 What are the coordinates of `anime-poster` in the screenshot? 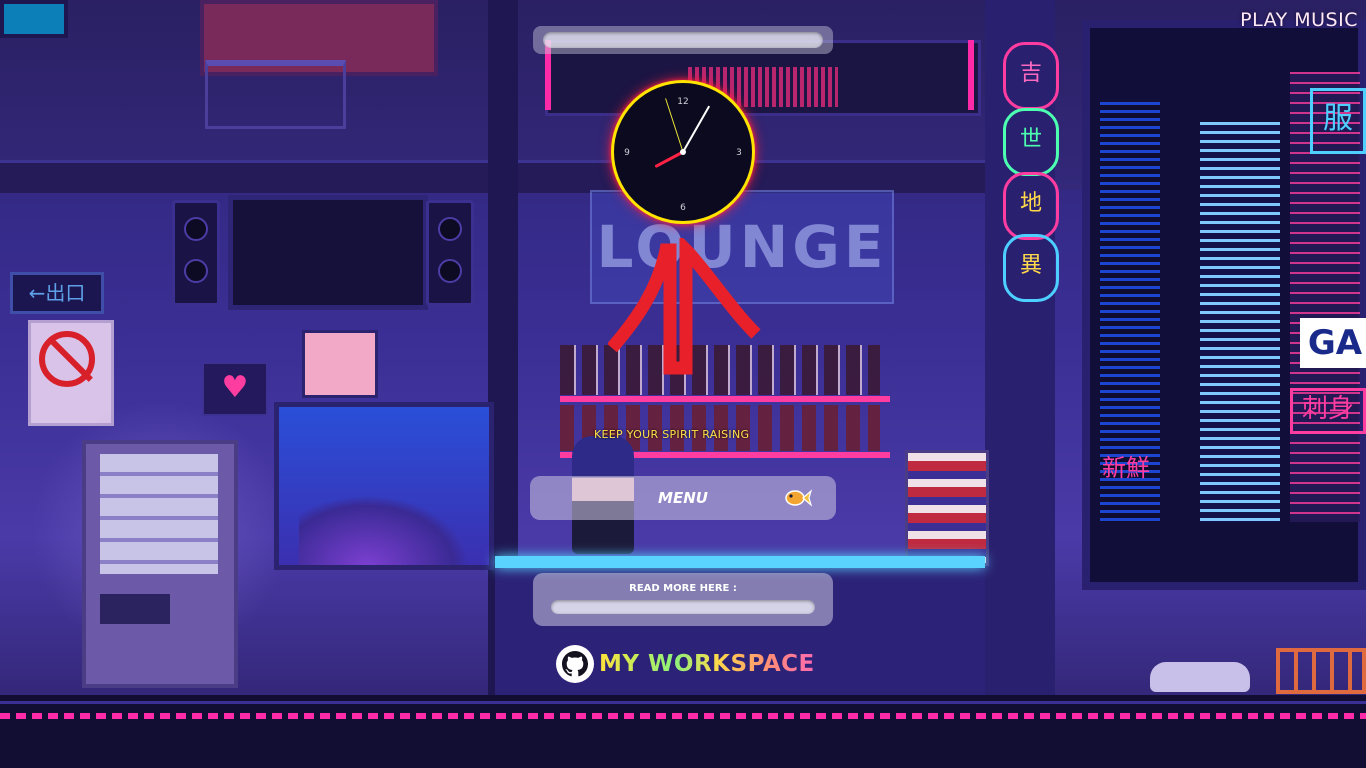 It's located at (340, 364).